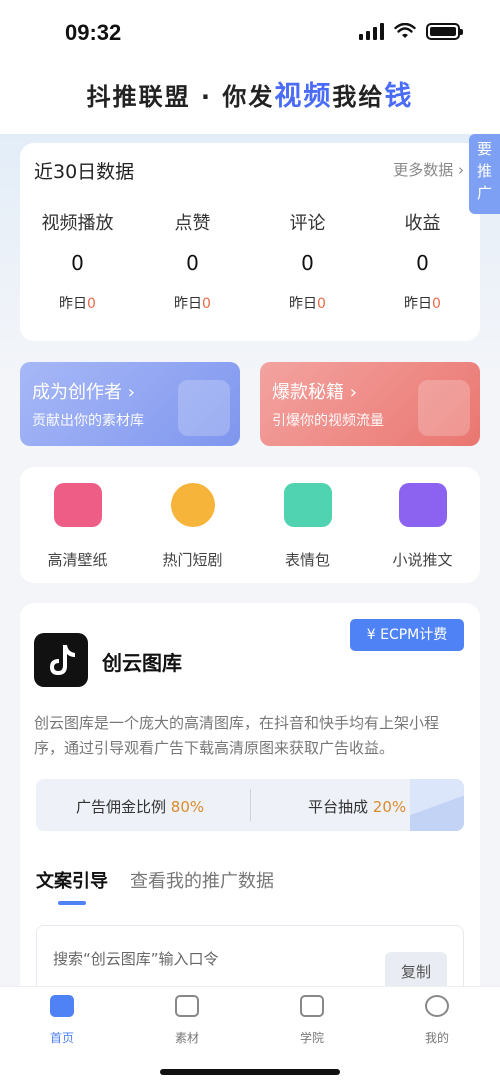 Image resolution: width=500 pixels, height=1083 pixels. I want to click on home-icon, so click(62, 1006).